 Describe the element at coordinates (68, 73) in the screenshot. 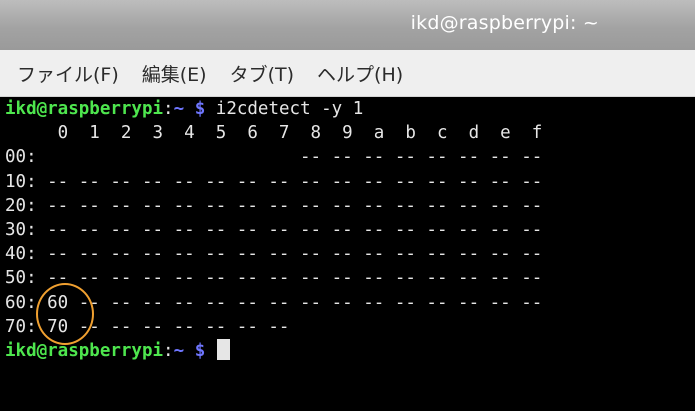

I see `menu-file: ファイル(F)` at that location.